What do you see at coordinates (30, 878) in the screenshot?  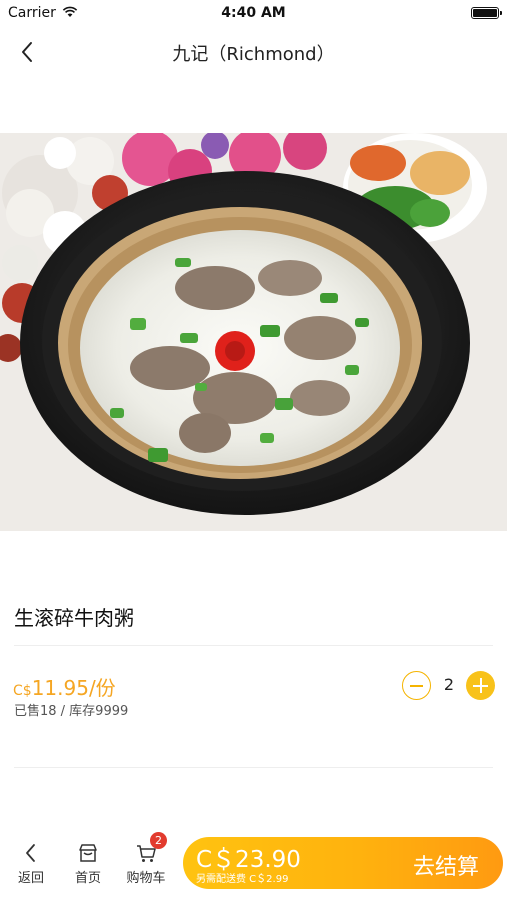 I see `tab-back-label: 返回` at bounding box center [30, 878].